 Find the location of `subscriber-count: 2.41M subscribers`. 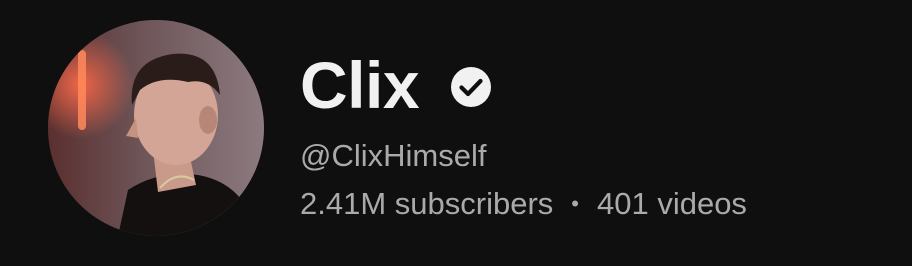

subscriber-count: 2.41M subscribers is located at coordinates (427, 203).